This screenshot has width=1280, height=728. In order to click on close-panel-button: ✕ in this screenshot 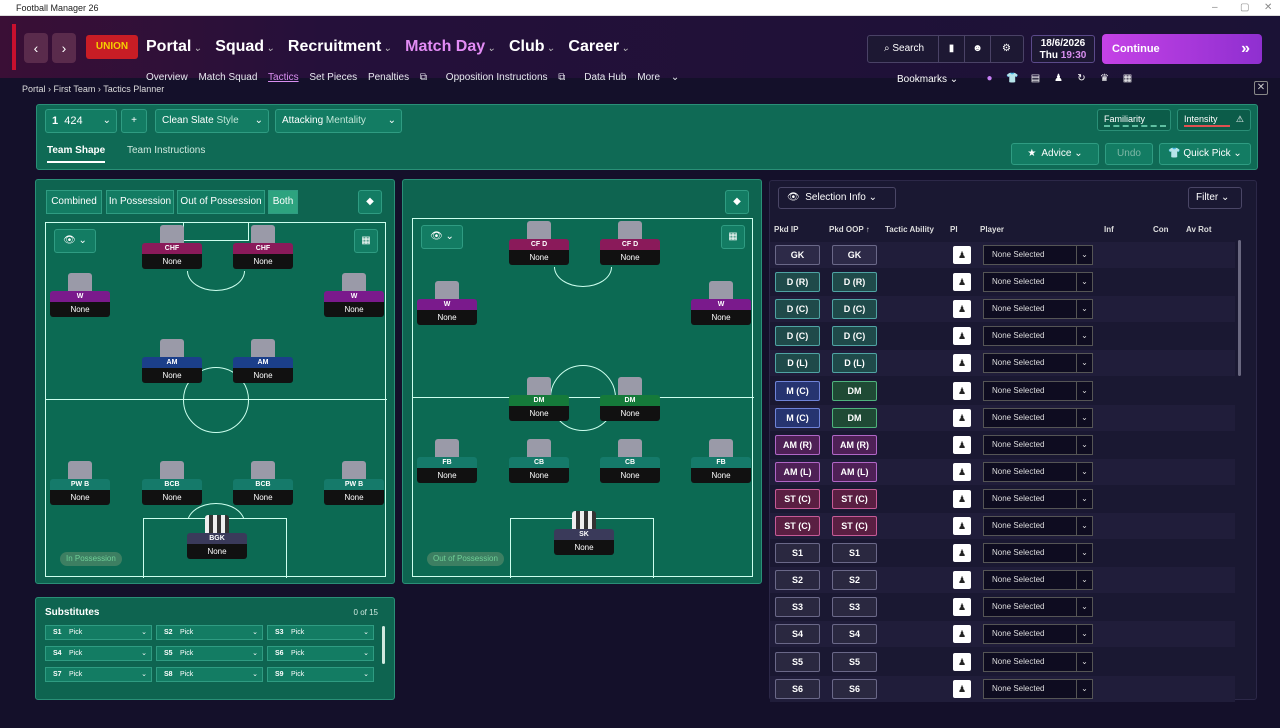, I will do `click(1261, 88)`.